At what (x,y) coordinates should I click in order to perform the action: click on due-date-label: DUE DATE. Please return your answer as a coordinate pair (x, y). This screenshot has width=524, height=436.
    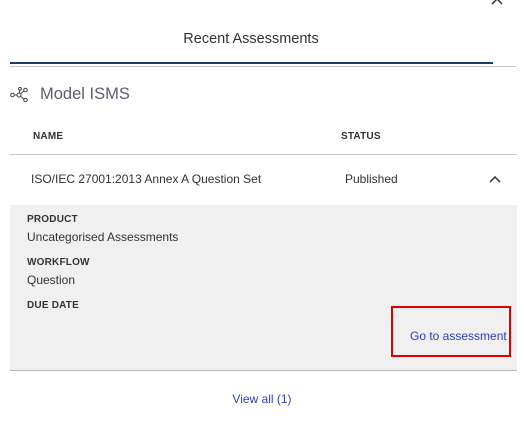
    Looking at the image, I should click on (53, 305).